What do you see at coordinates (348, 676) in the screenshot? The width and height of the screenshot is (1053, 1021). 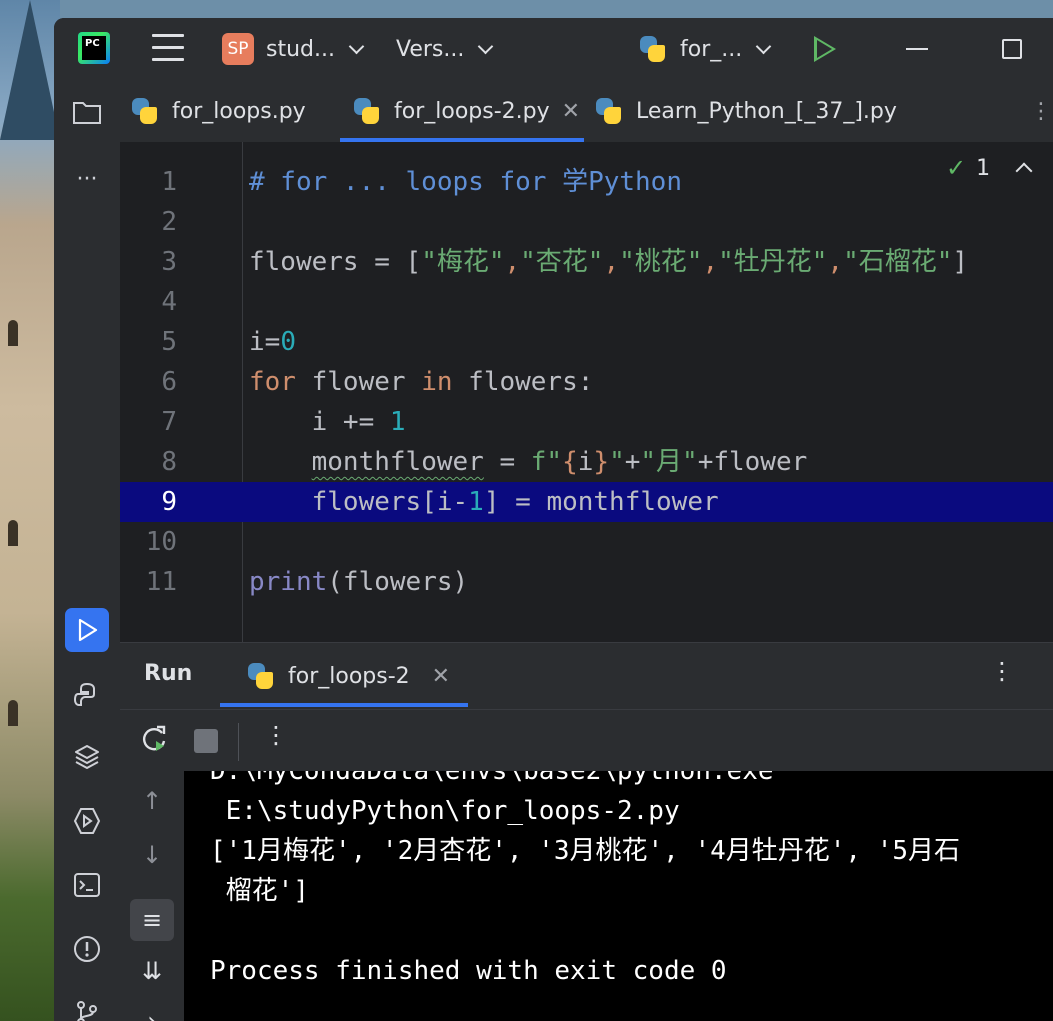 I see `run-tab-for-loops-2: for_loops-2 ✕` at bounding box center [348, 676].